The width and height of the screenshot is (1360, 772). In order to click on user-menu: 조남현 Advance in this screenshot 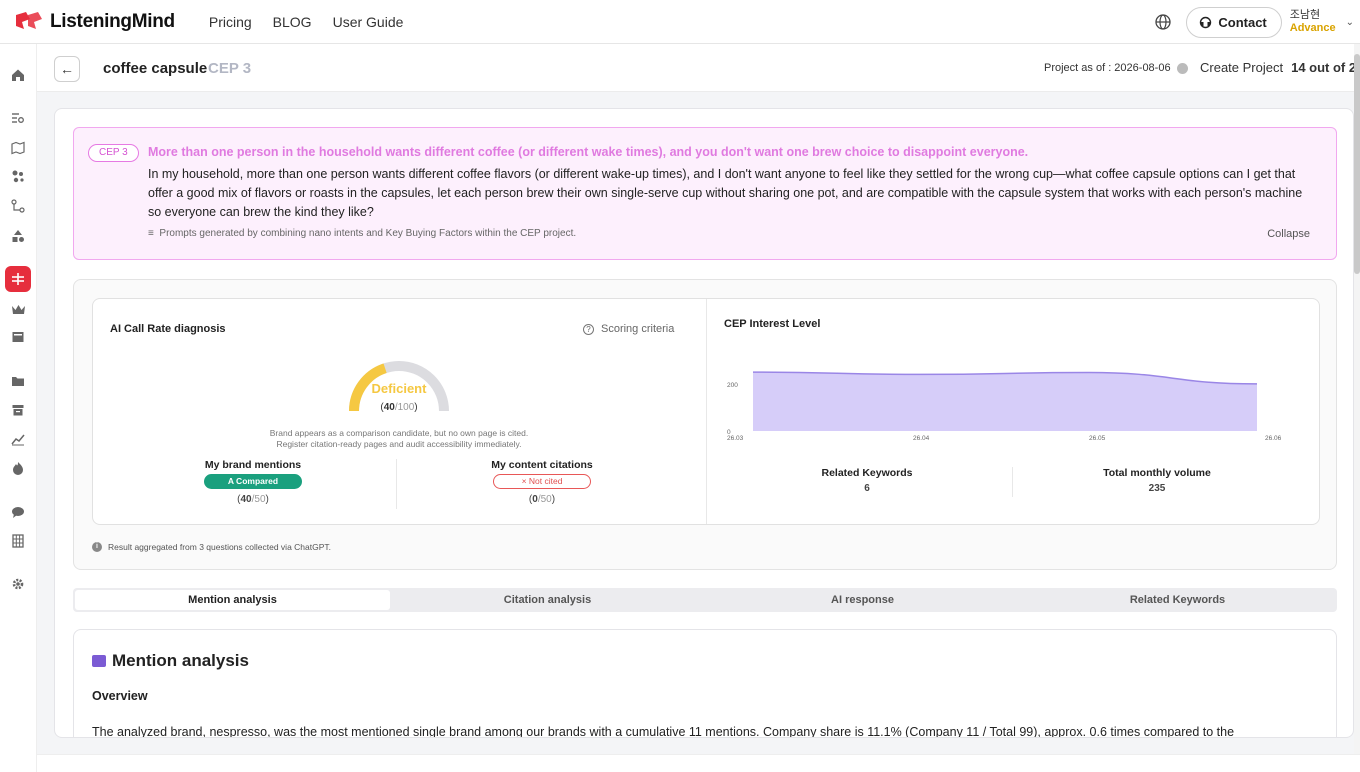, I will do `click(1313, 22)`.